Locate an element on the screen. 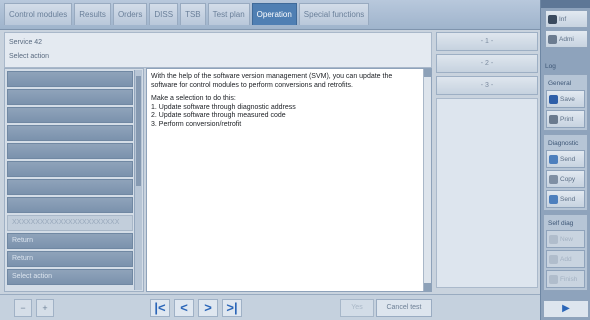 Image resolution: width=590 pixels, height=320 pixels. save-icon is located at coordinates (553, 99).